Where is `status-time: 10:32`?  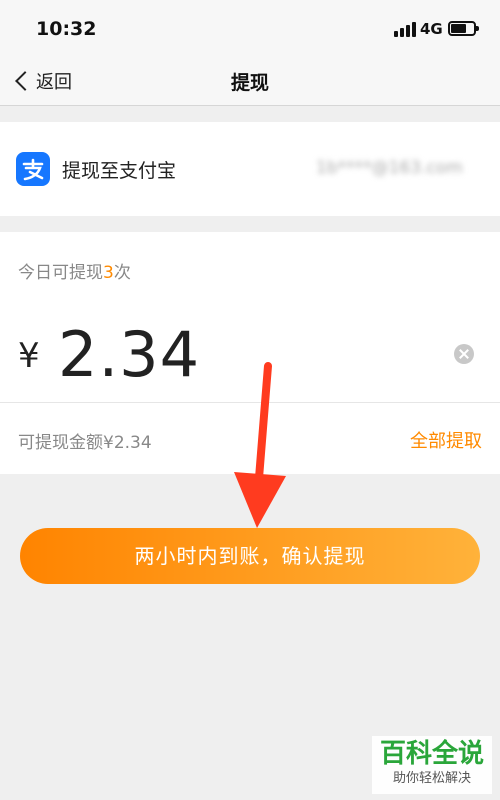 status-time: 10:32 is located at coordinates (66, 29).